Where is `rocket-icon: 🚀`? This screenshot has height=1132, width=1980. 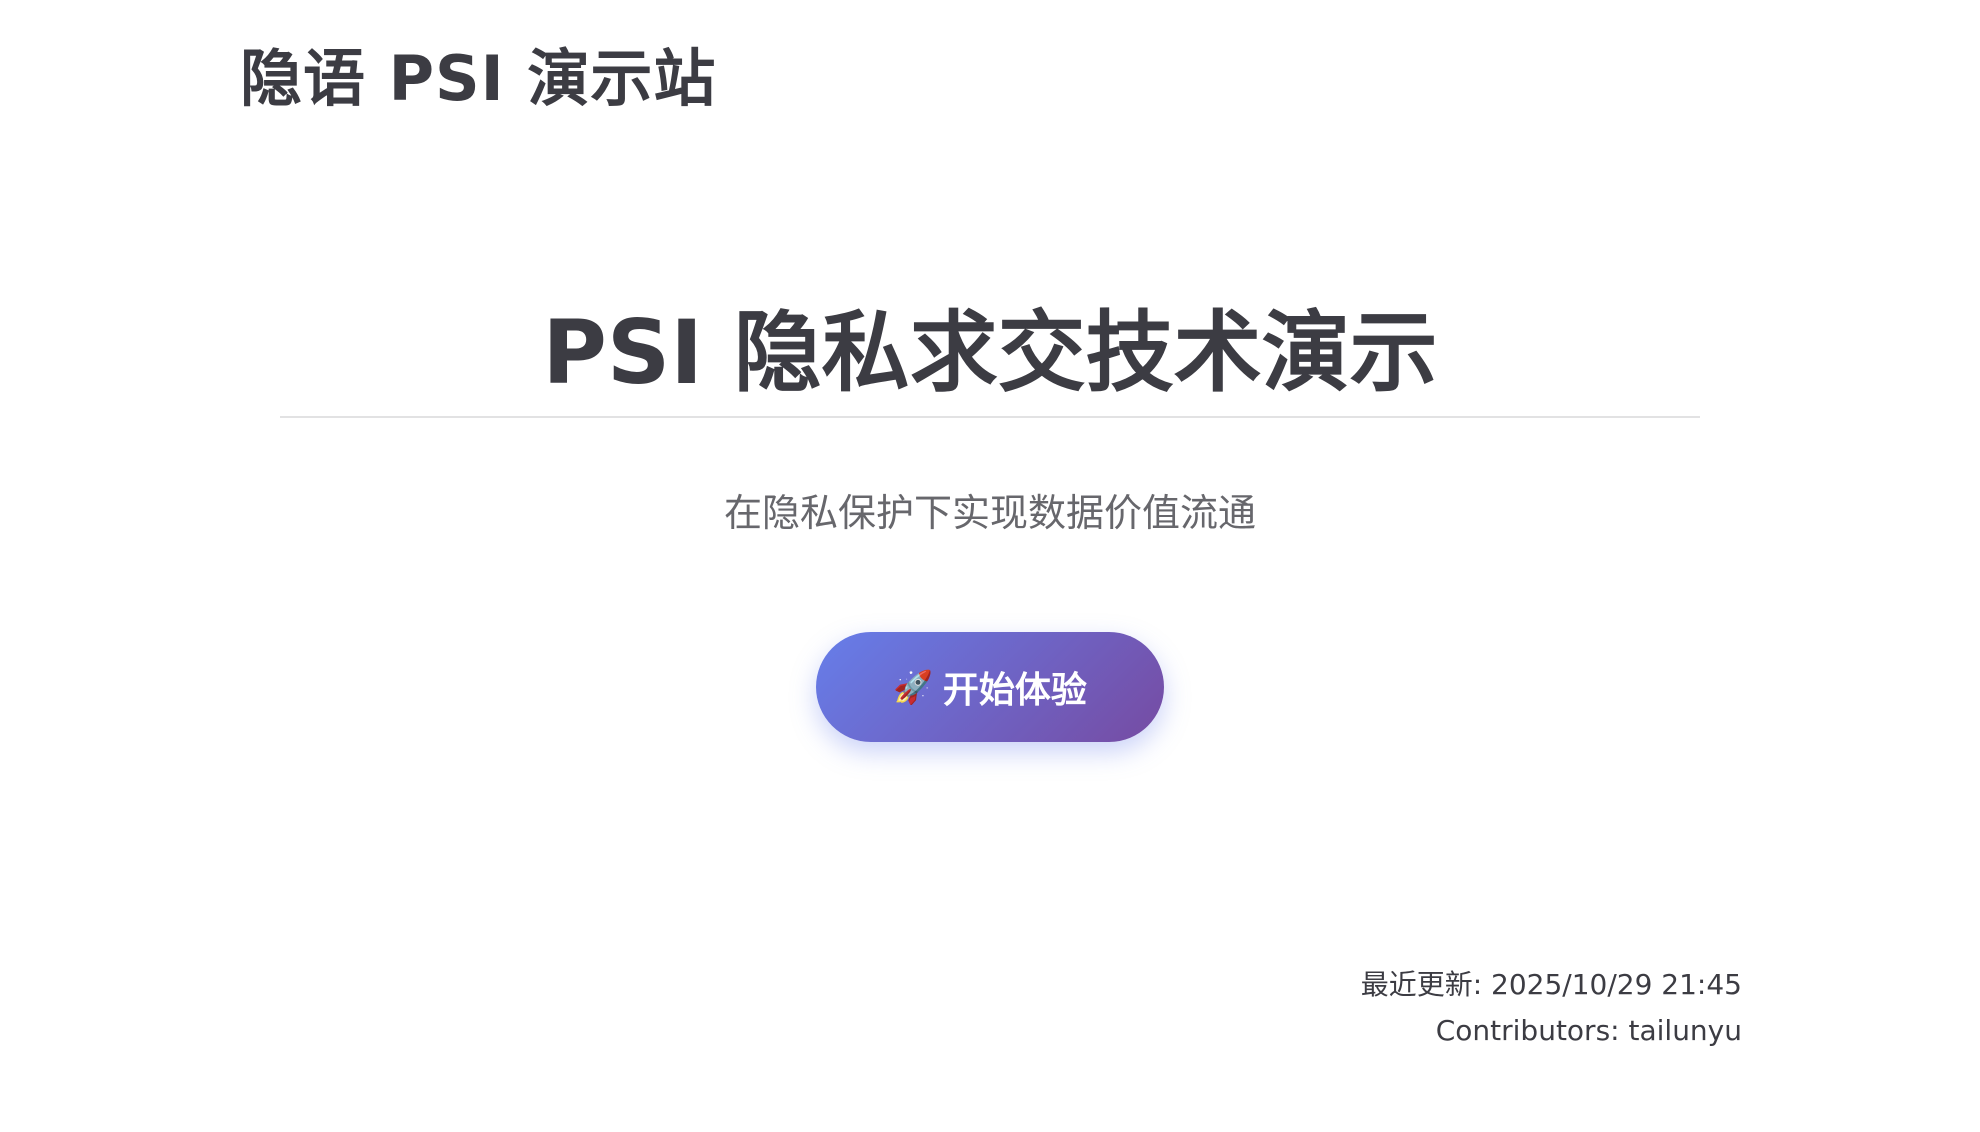 rocket-icon: 🚀 is located at coordinates (913, 687).